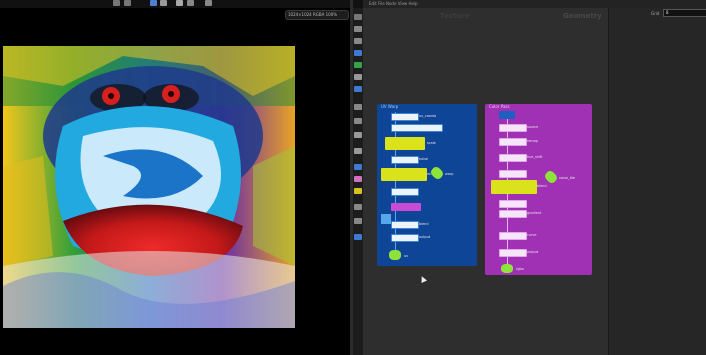 This screenshot has width=706, height=355. What do you see at coordinates (424, 159) in the screenshot?
I see `node-label: noise` at bounding box center [424, 159].